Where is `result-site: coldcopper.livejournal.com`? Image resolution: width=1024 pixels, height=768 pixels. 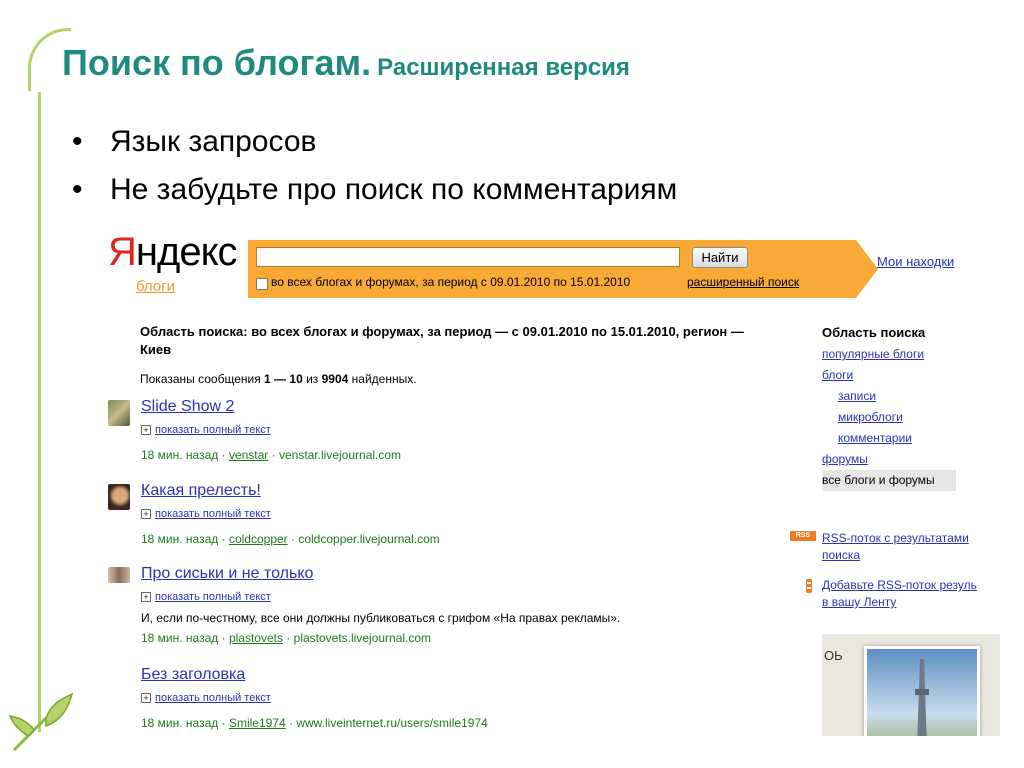 result-site: coldcopper.livejournal.com is located at coordinates (369, 539).